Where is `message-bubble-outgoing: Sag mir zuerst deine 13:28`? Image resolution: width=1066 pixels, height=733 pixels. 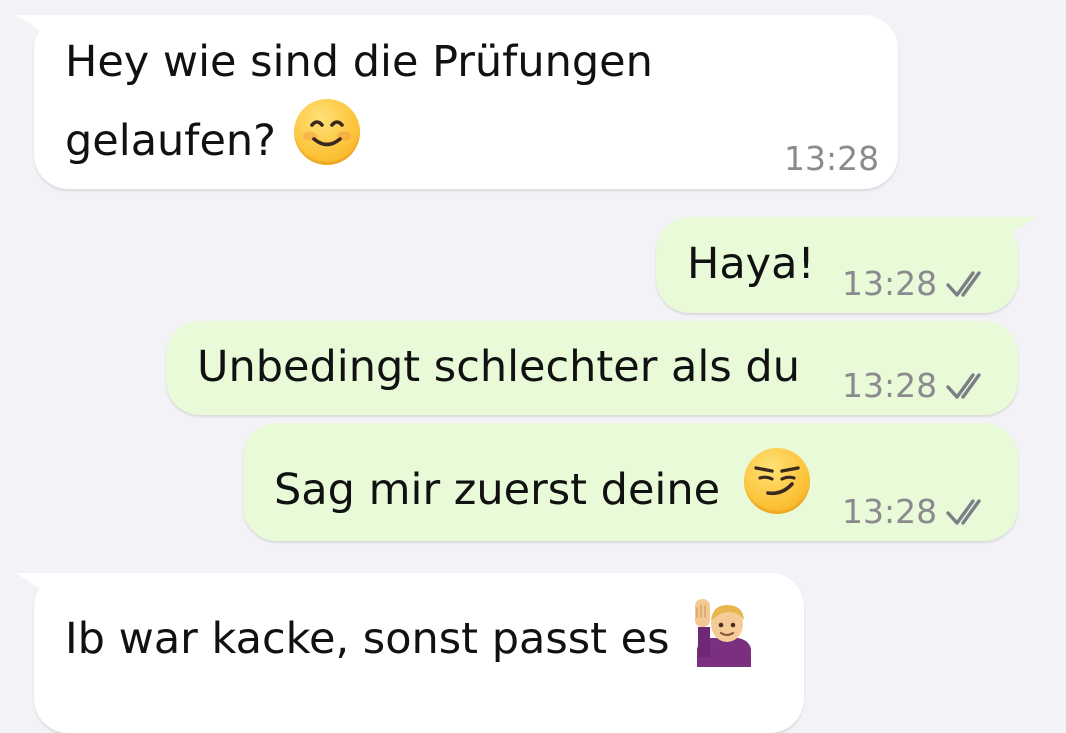 message-bubble-outgoing: Sag mir zuerst deine 13:28 is located at coordinates (630, 482).